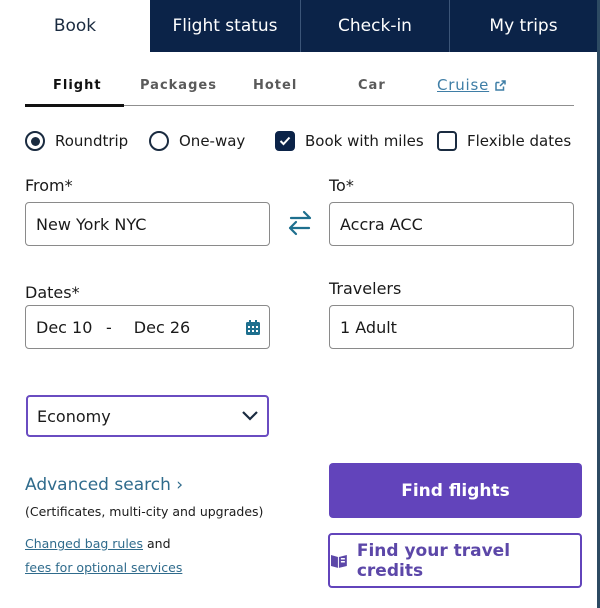 Image resolution: width=600 pixels, height=608 pixels. Describe the element at coordinates (365, 288) in the screenshot. I see `travelers-label: Travelers` at that location.